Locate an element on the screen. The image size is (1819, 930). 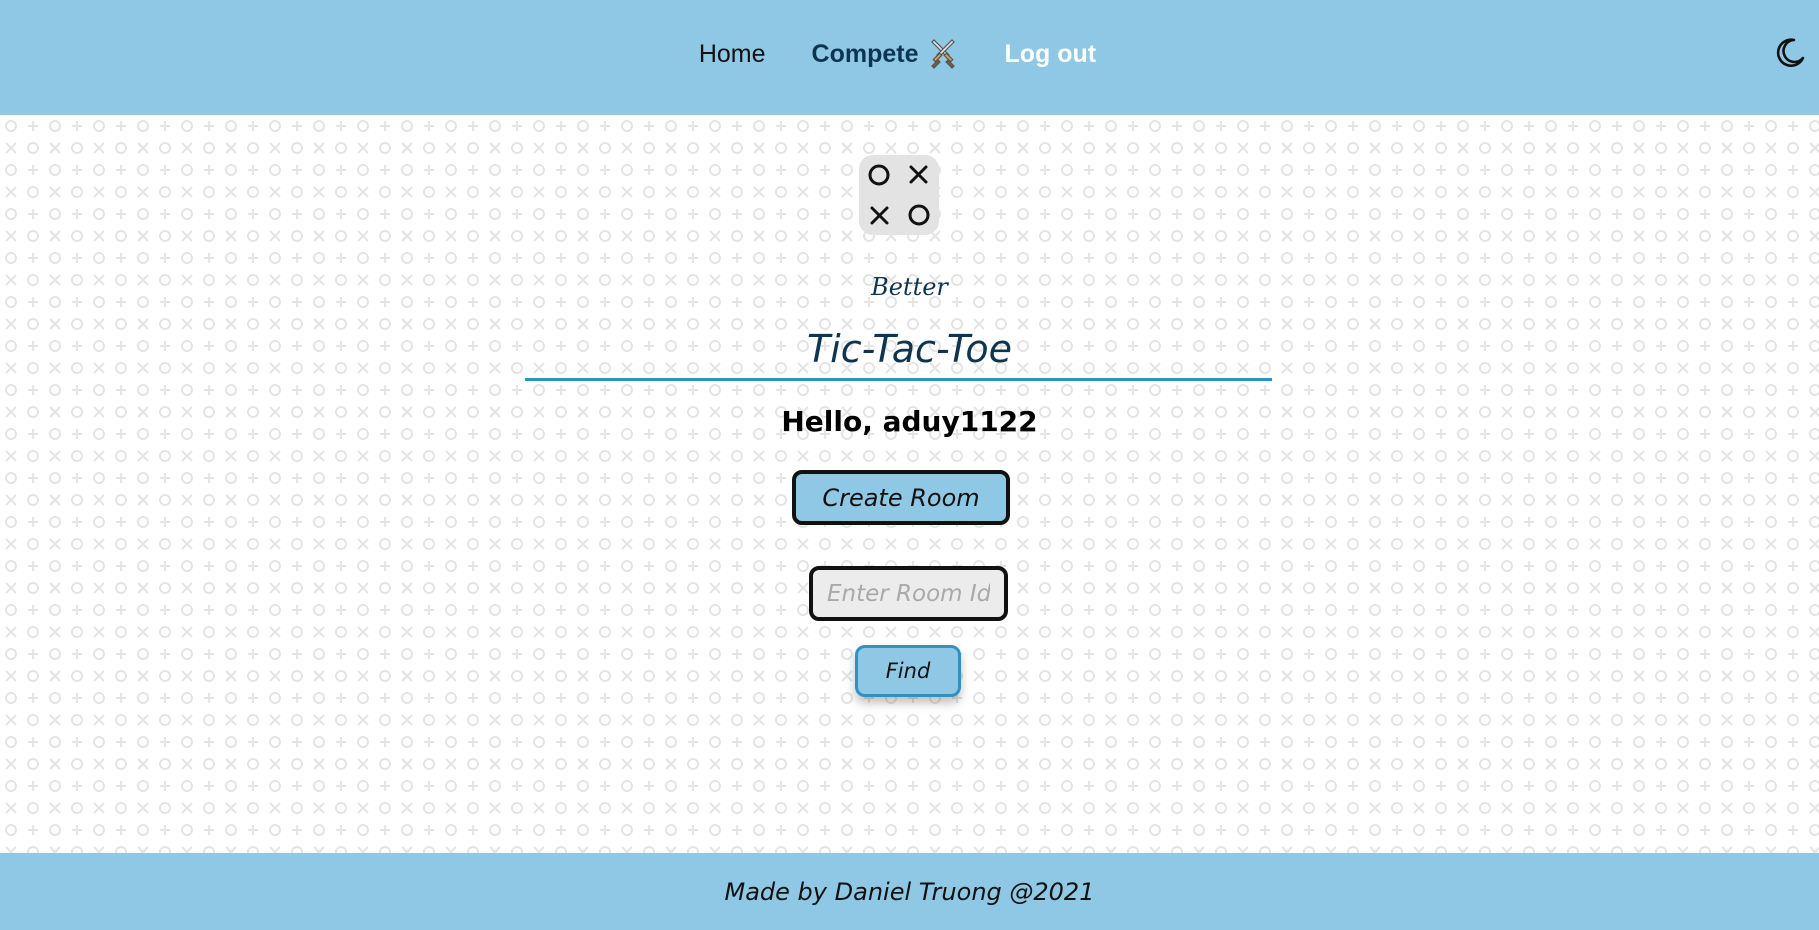
nav-home-label: Home is located at coordinates (732, 53).